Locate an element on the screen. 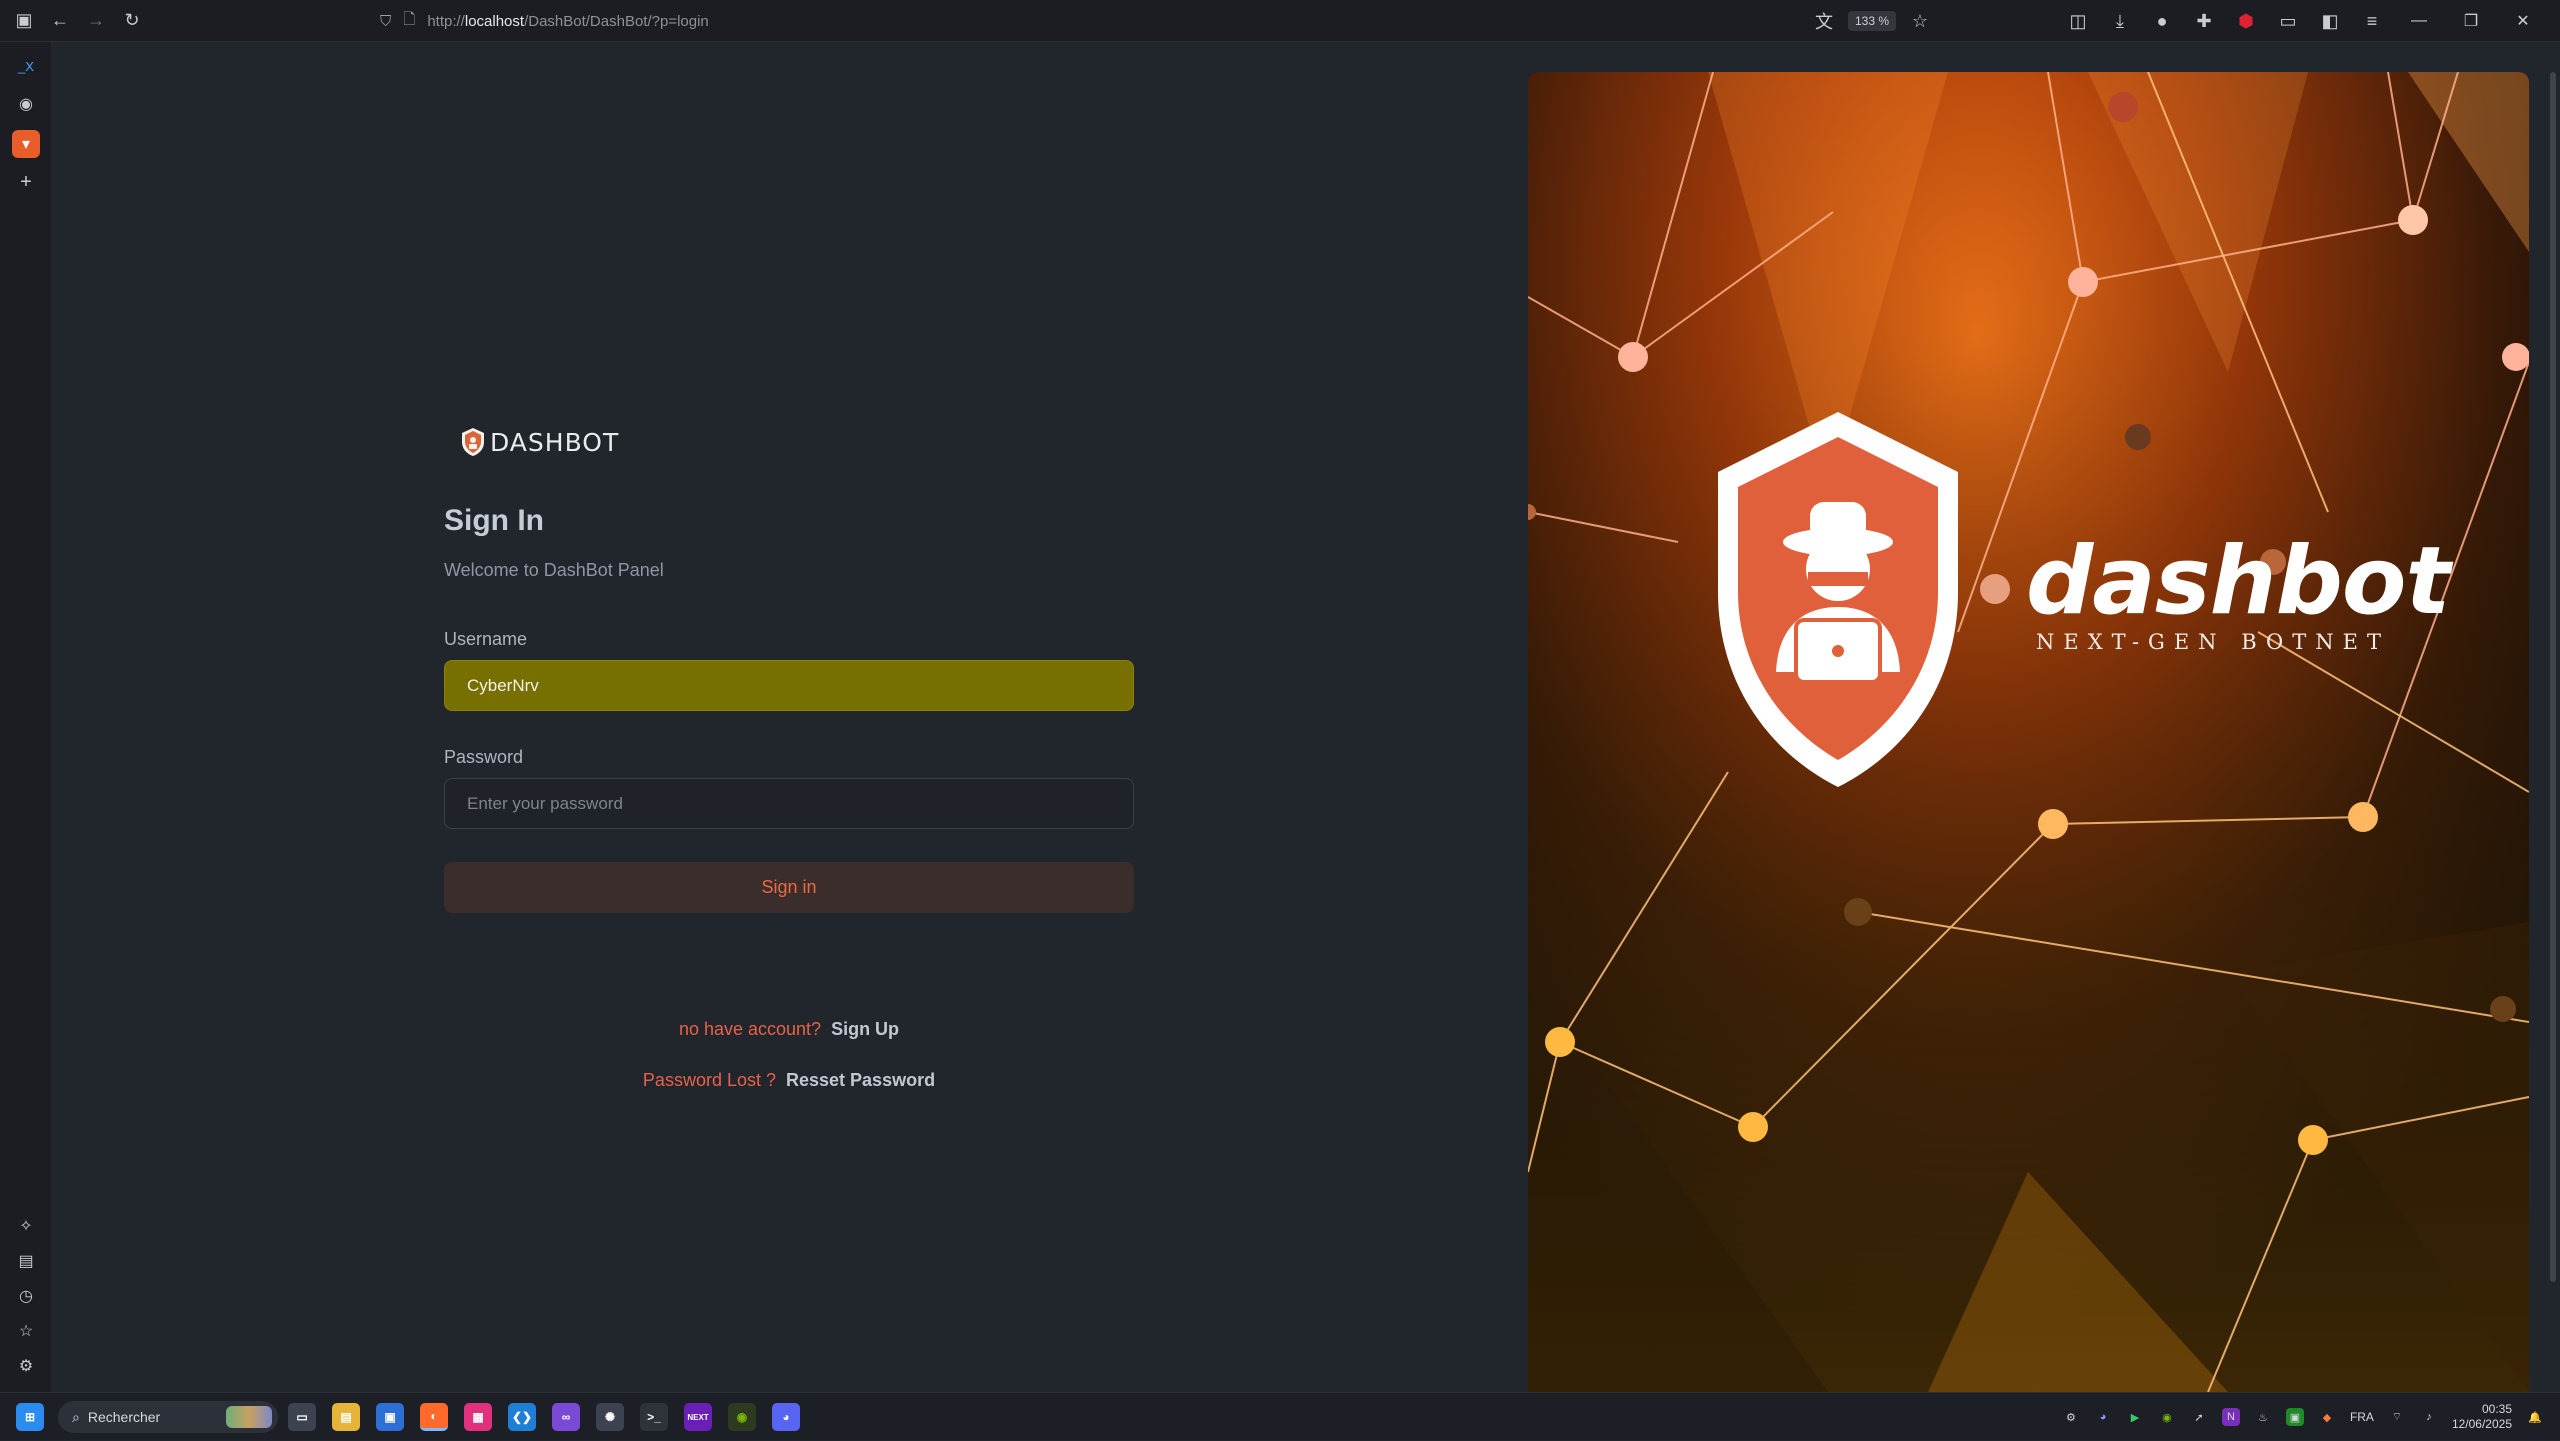 The image size is (2560, 1441). shield-icon: ⛉ is located at coordinates (386, 21).